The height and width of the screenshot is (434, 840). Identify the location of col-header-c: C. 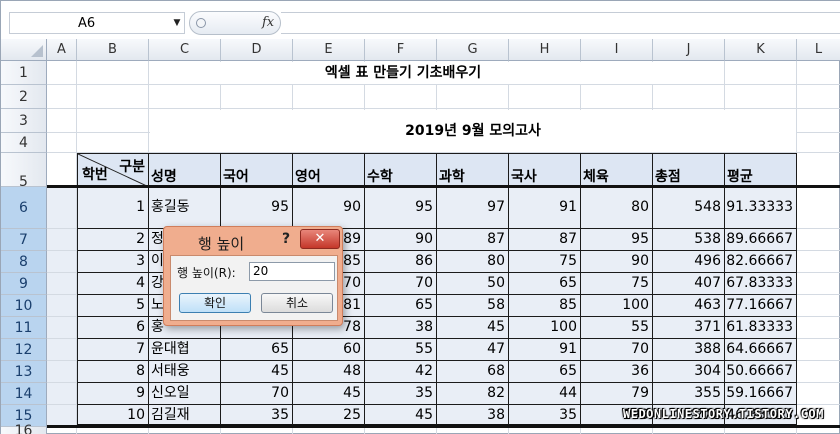
(185, 50).